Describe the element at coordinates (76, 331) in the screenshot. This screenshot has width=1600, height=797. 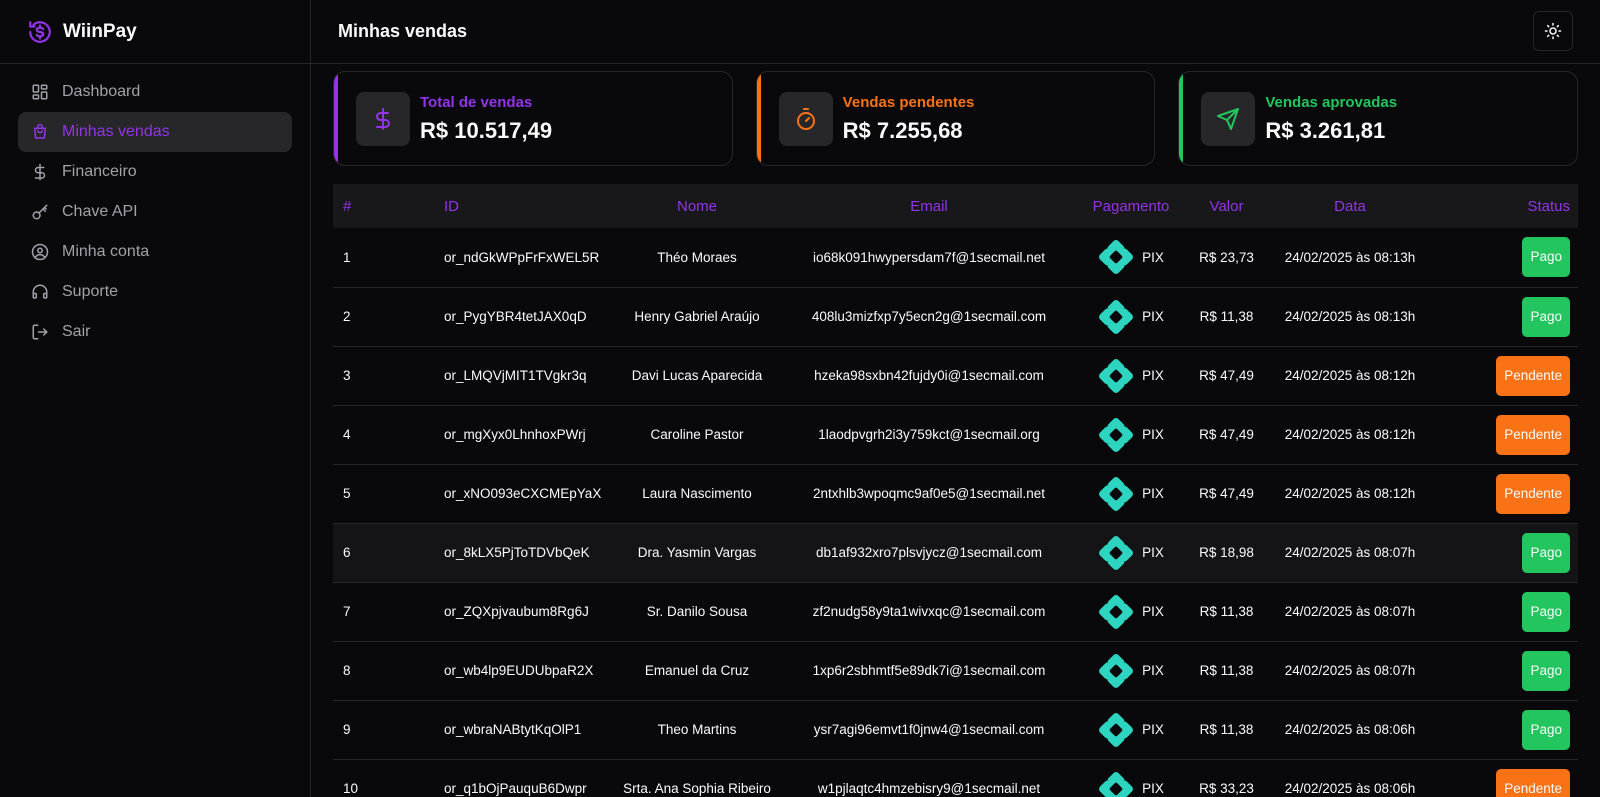
I see `sidebar-item-label: Sair` at that location.